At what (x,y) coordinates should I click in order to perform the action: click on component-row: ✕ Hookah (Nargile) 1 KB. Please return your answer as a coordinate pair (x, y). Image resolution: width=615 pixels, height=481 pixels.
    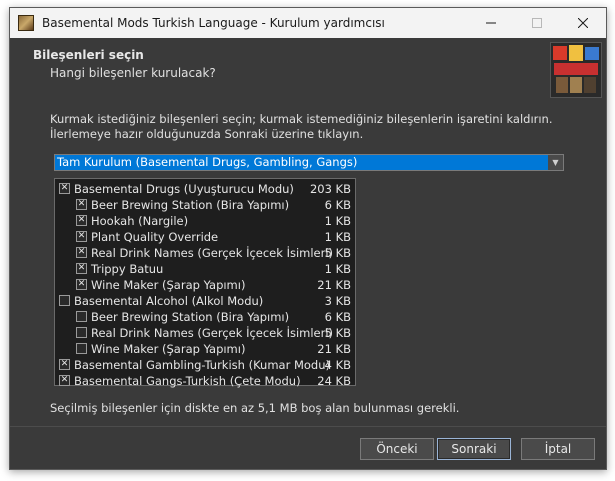
    Looking at the image, I should click on (205, 221).